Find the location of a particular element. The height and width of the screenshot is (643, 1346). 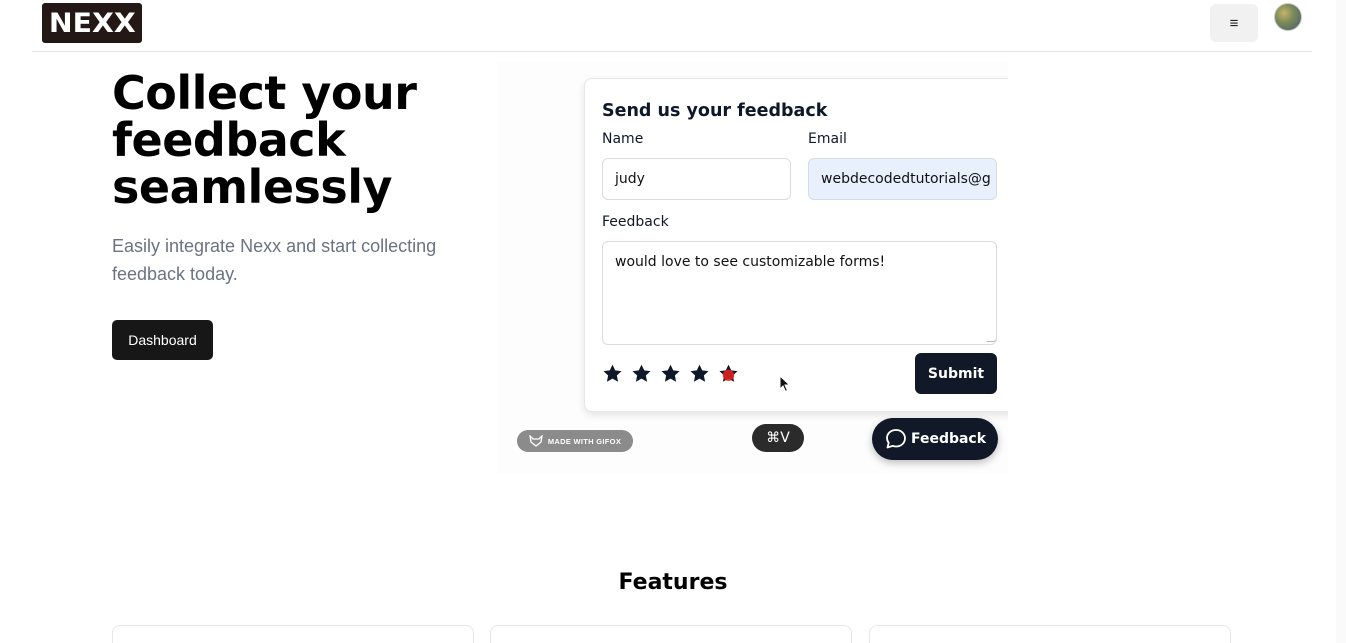

submit-button: Submit is located at coordinates (956, 373).